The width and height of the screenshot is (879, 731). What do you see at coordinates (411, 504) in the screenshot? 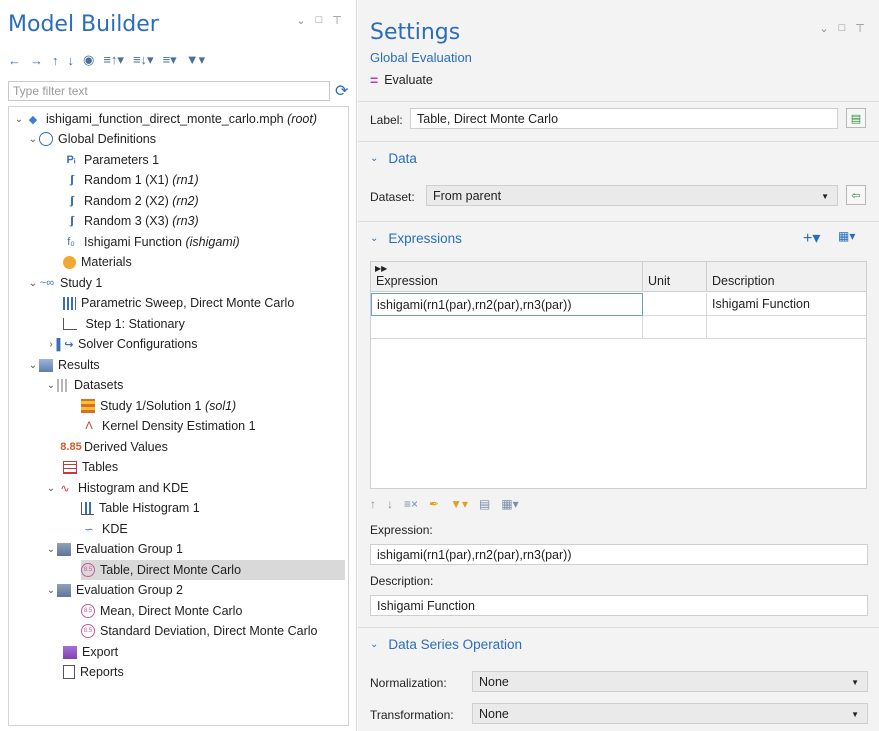
I see `delete-rows-icon: ≡×` at bounding box center [411, 504].